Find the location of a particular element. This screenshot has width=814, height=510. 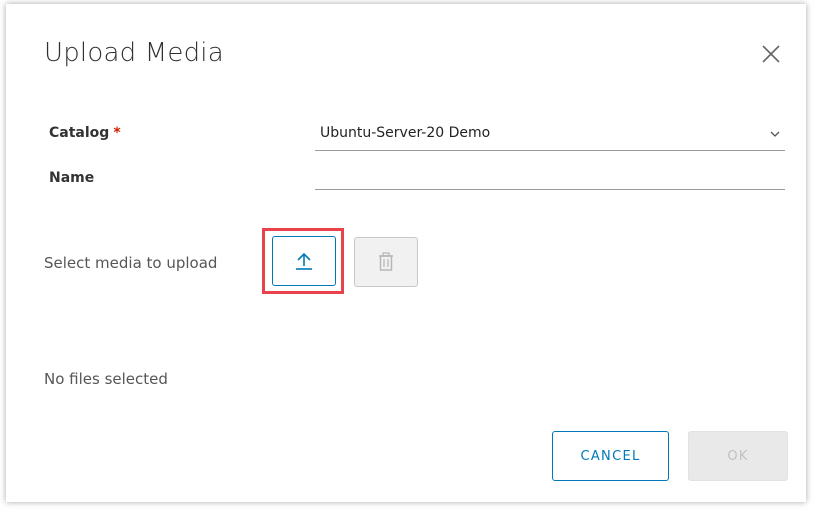

trash-icon is located at coordinates (386, 261).